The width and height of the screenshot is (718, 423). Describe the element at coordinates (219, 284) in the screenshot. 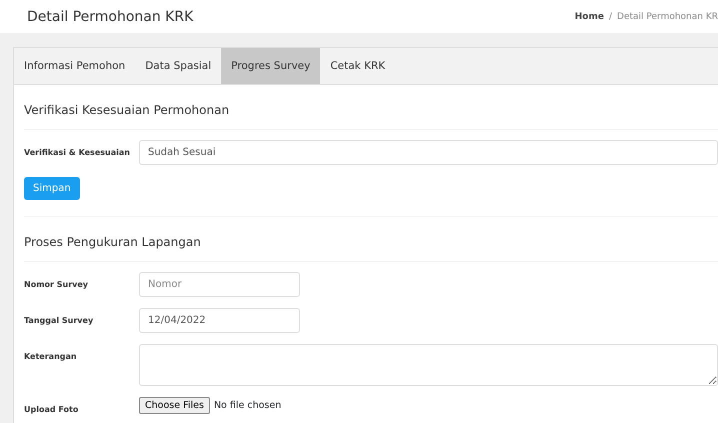

I see `text-field: Nomor` at that location.